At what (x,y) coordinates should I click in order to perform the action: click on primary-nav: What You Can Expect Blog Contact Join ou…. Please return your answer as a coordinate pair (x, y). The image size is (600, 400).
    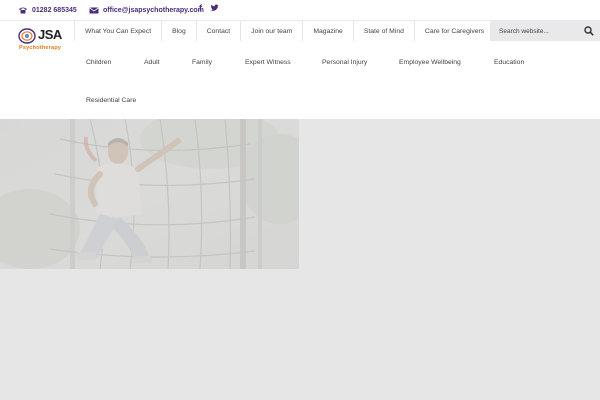
    Looking at the image, I should click on (285, 31).